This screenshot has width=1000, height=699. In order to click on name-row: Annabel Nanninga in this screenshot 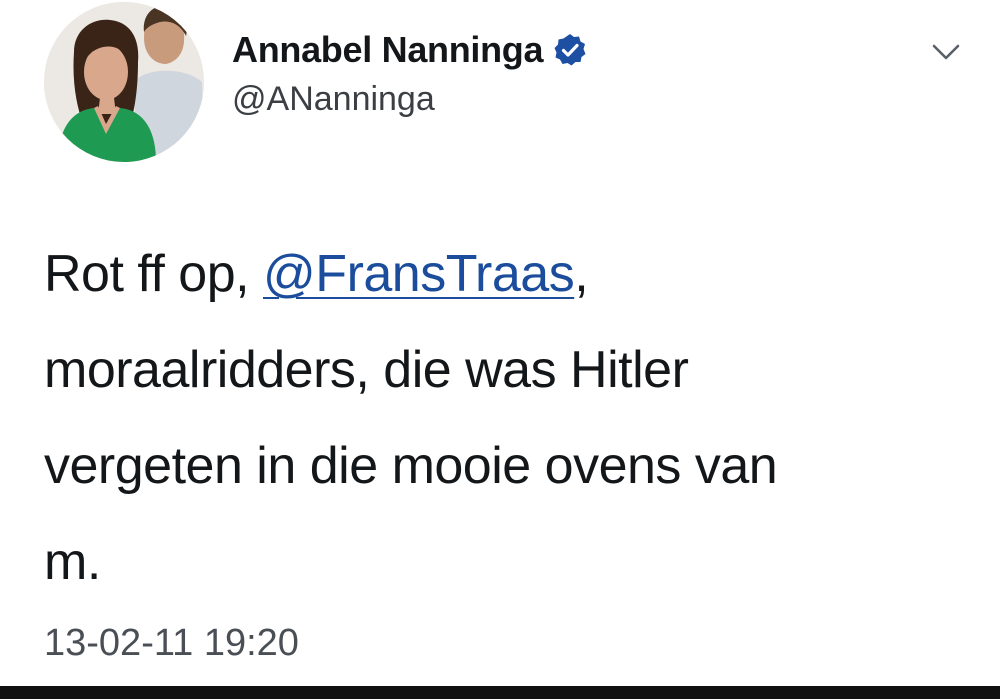, I will do `click(409, 50)`.